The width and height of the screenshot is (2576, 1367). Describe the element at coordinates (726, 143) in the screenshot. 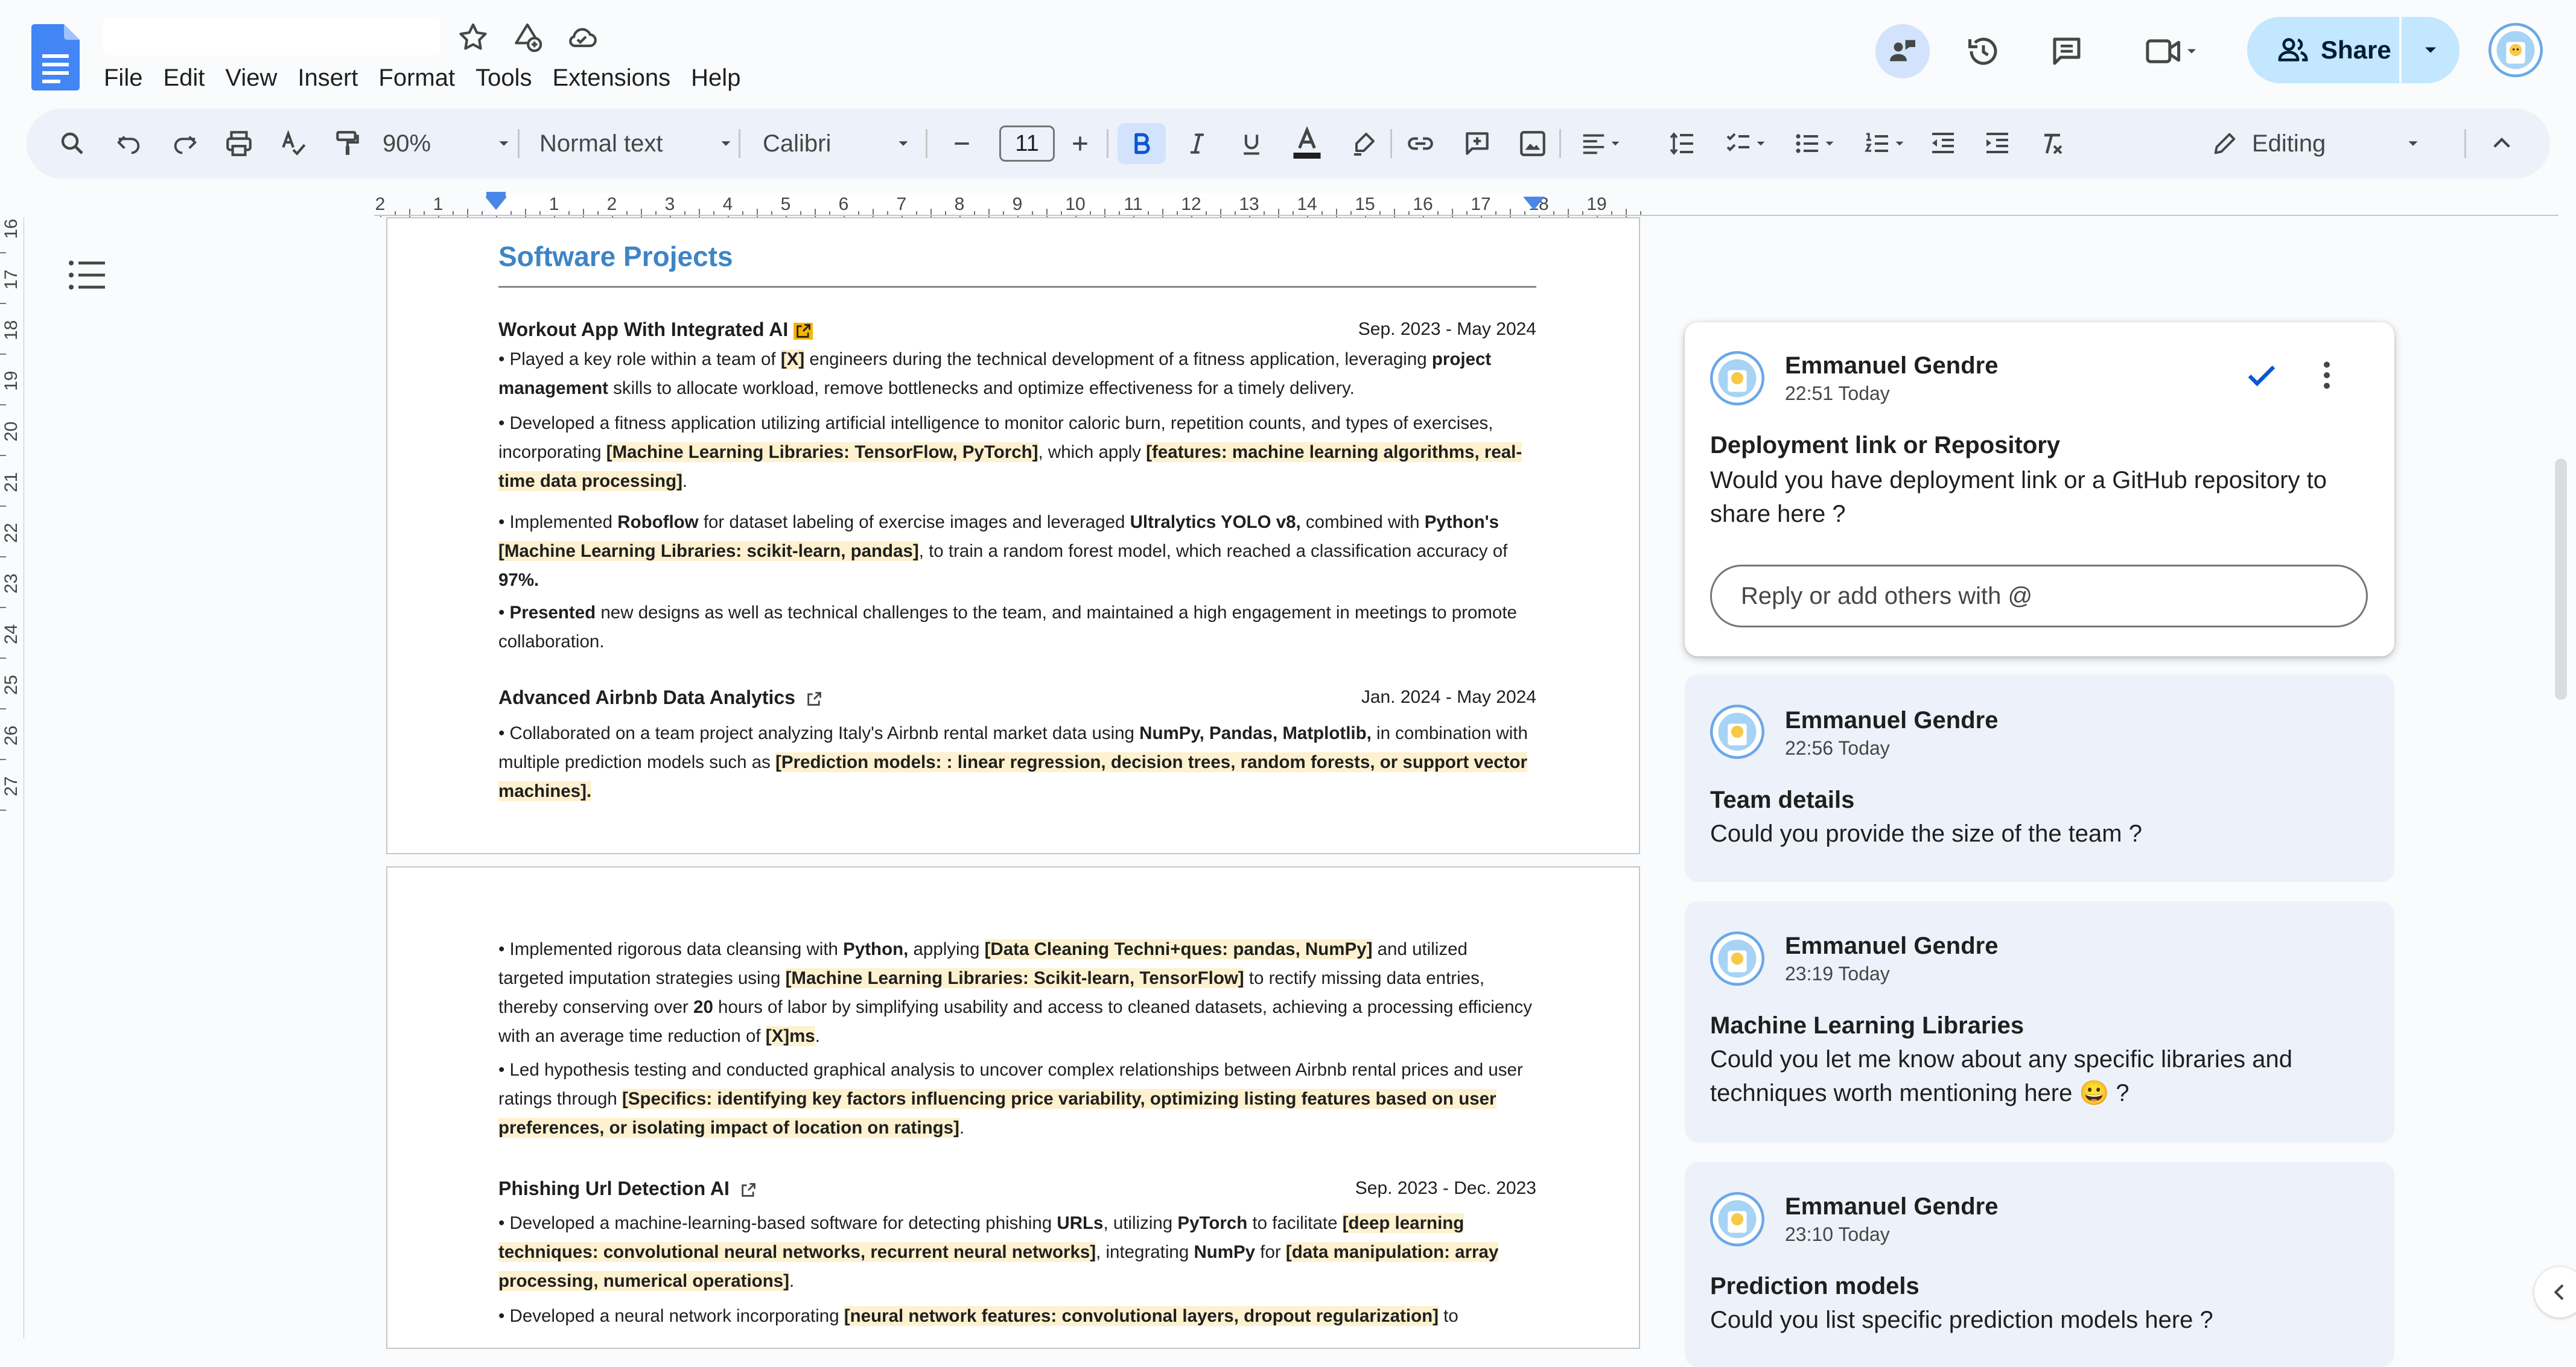

I see `style-chevron-down-icon` at that location.